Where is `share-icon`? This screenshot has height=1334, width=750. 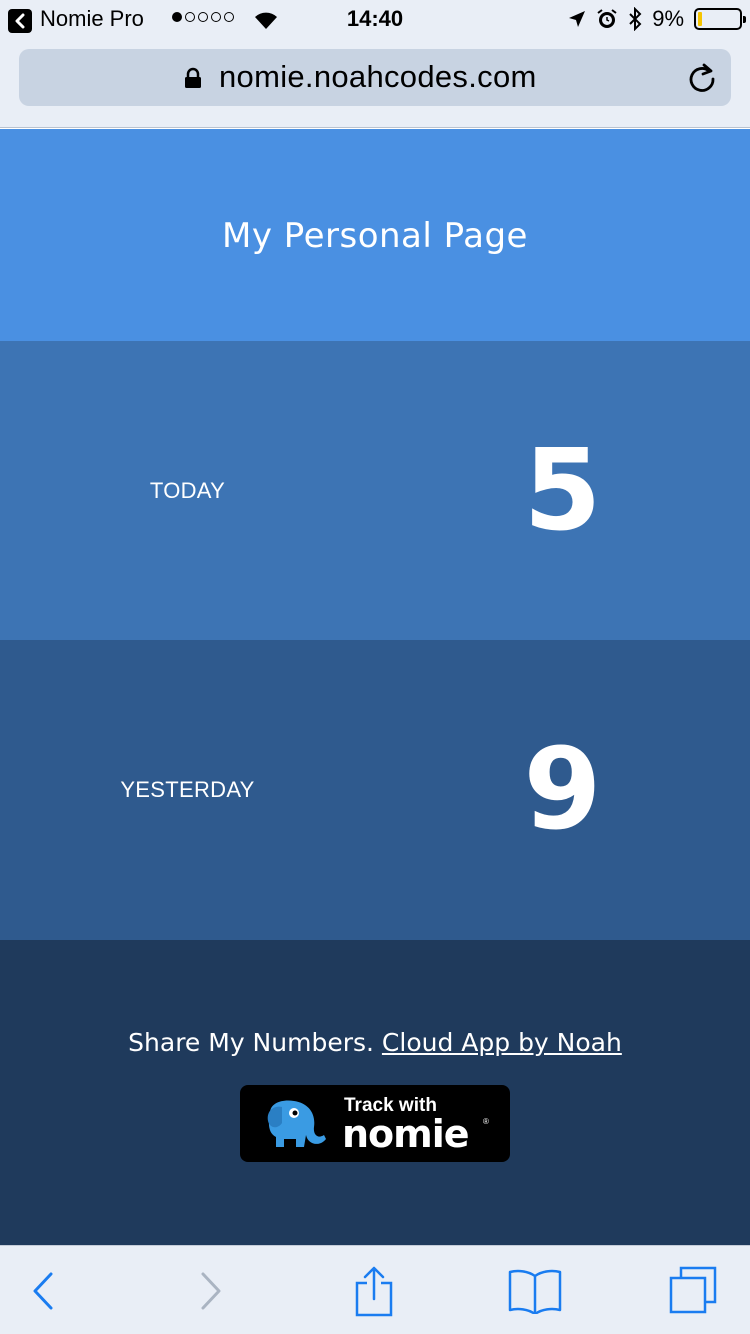 share-icon is located at coordinates (374, 1291).